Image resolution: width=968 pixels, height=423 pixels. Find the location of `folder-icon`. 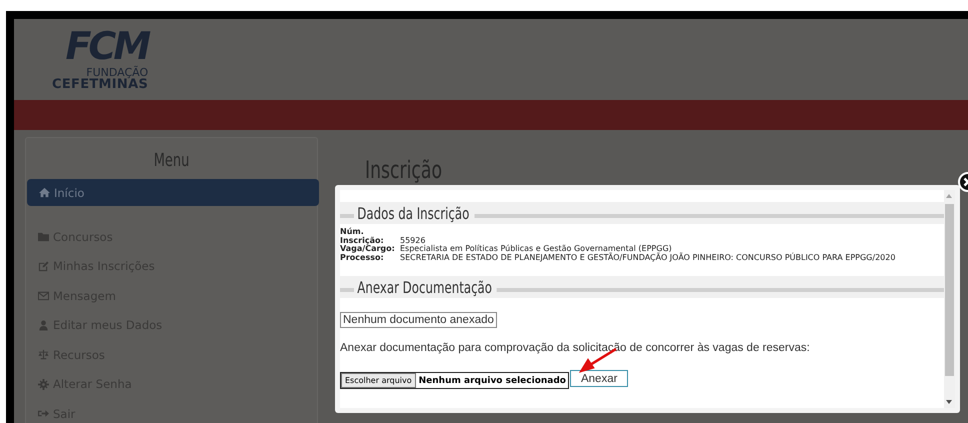

folder-icon is located at coordinates (43, 236).